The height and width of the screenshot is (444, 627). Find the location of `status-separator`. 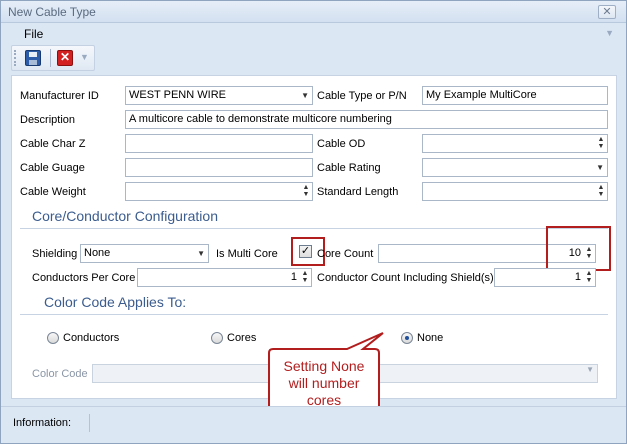

status-separator is located at coordinates (89, 423).